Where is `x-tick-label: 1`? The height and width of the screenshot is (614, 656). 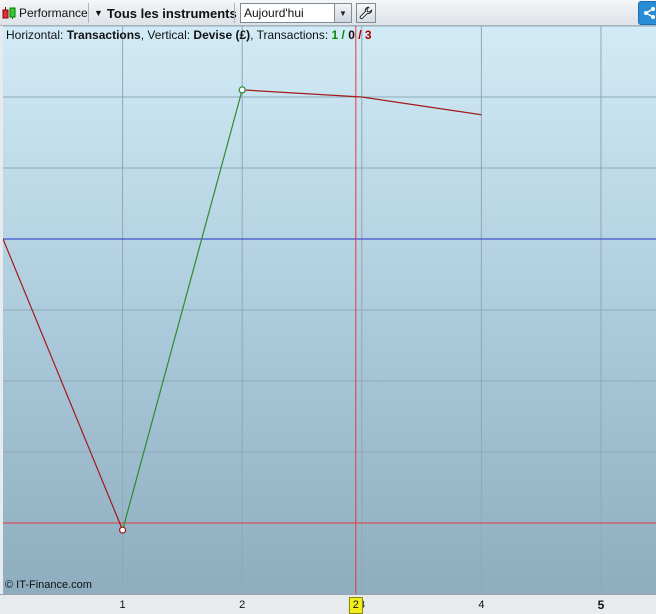 x-tick-label: 1 is located at coordinates (122, 605).